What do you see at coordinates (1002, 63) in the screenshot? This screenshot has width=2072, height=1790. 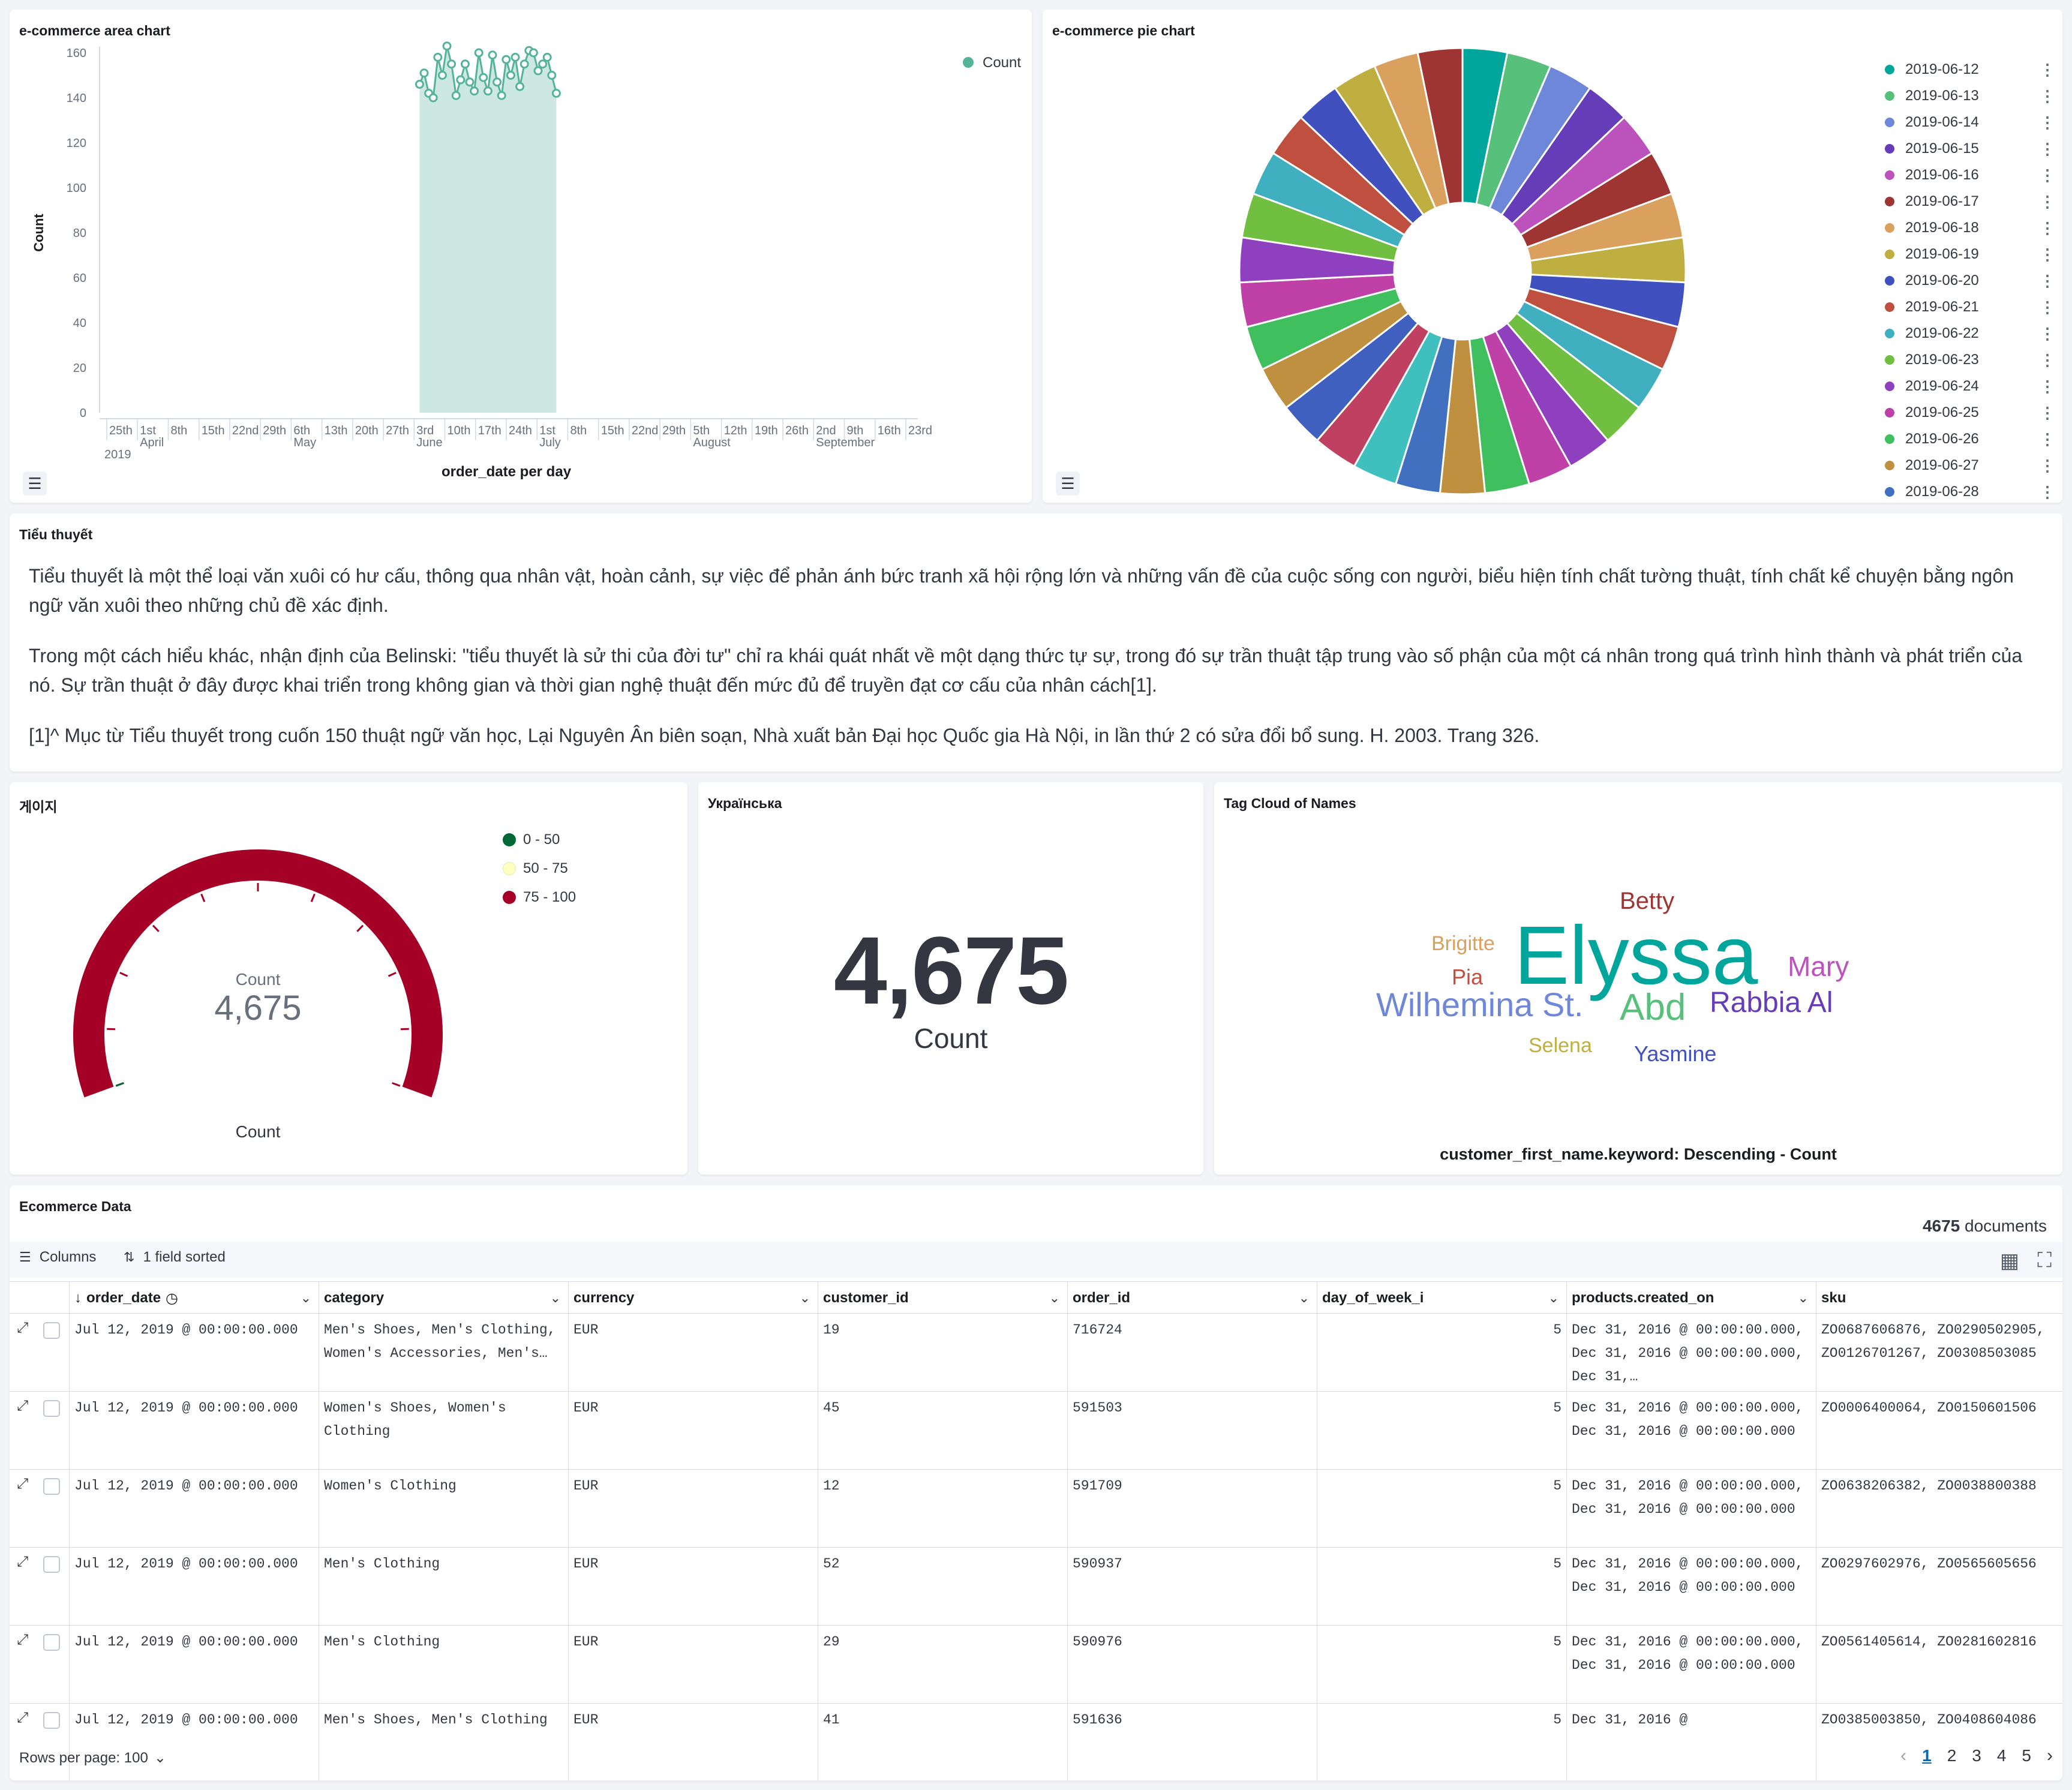 I see `legend-label: Count` at bounding box center [1002, 63].